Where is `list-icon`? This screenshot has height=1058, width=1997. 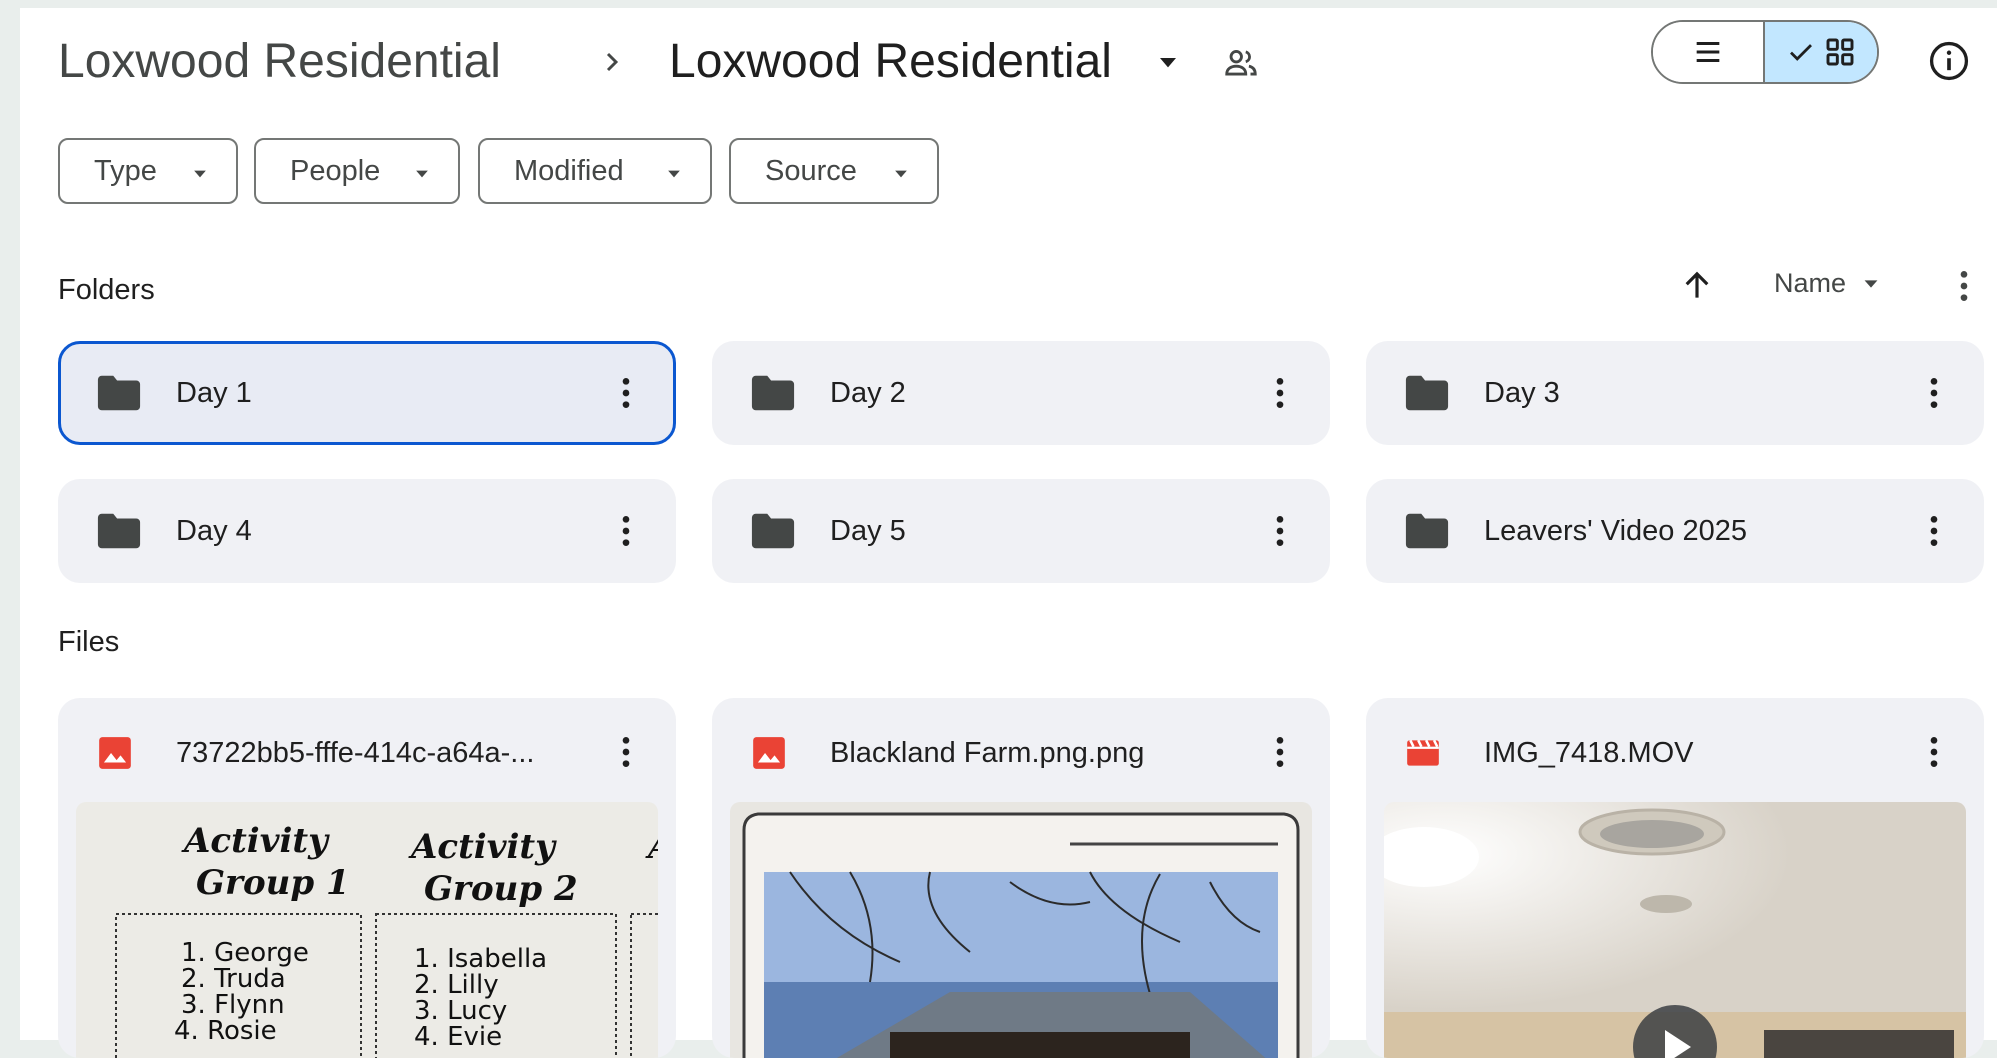 list-icon is located at coordinates (1708, 52).